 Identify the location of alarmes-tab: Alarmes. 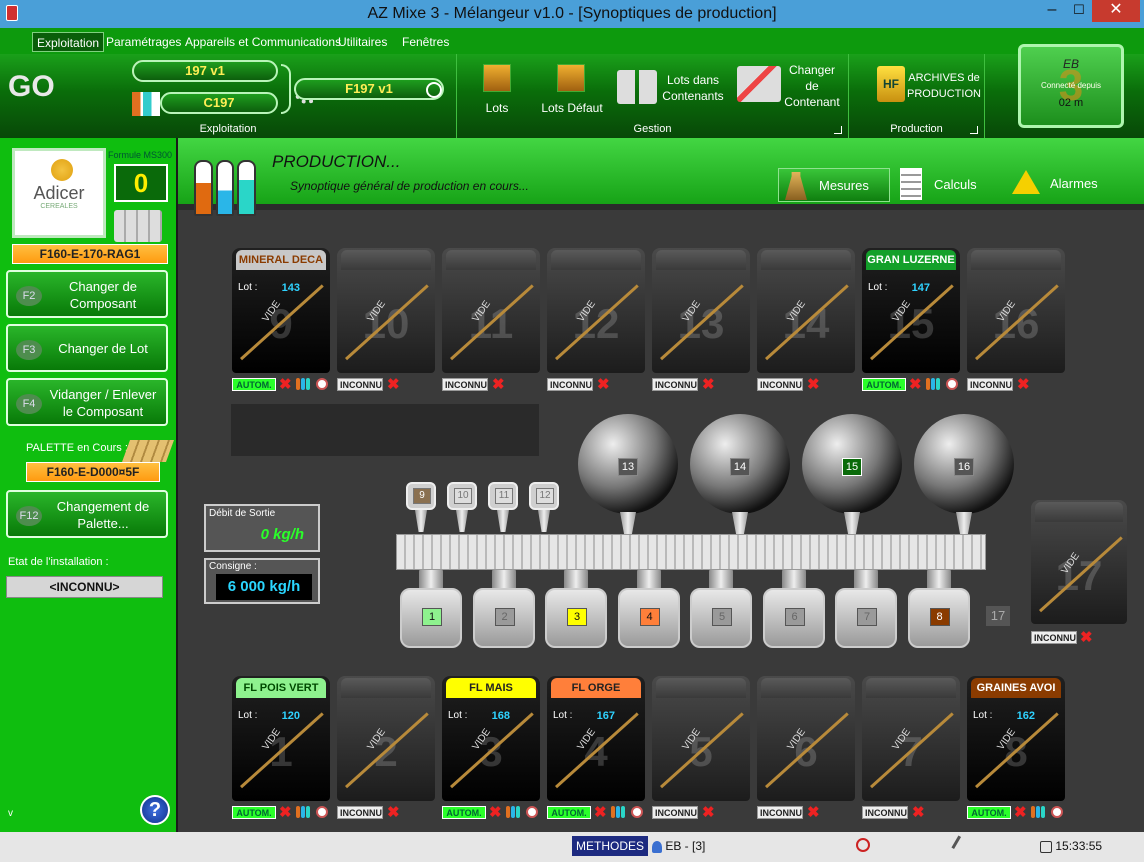
(1070, 185).